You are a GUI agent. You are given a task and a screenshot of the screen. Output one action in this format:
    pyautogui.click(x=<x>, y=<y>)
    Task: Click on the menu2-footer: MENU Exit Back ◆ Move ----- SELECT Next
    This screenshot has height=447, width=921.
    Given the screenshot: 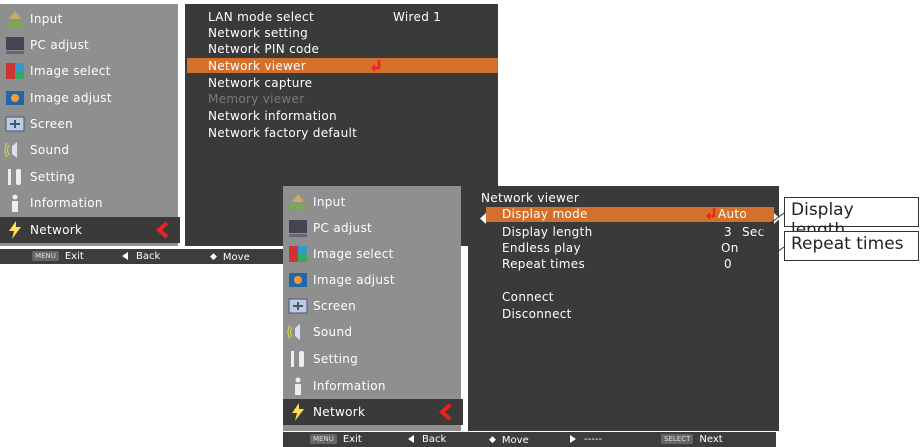 What is the action you would take?
    pyautogui.click(x=529, y=439)
    